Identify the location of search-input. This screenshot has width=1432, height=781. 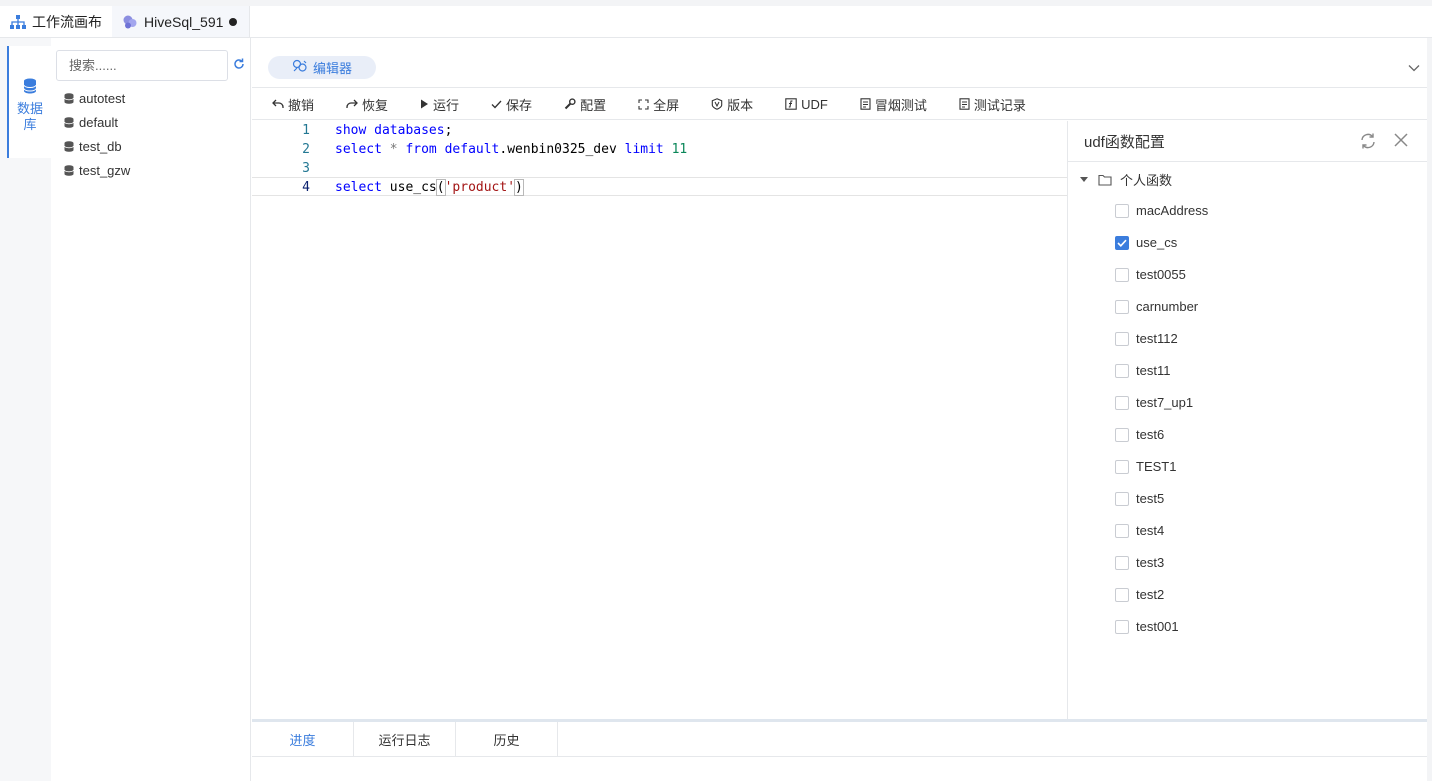
(142, 65).